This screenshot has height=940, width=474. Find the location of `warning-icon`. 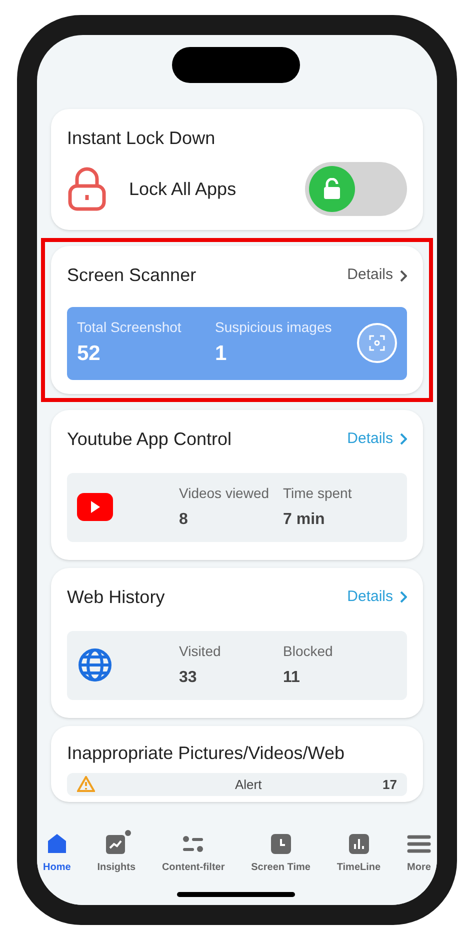

warning-icon is located at coordinates (86, 784).